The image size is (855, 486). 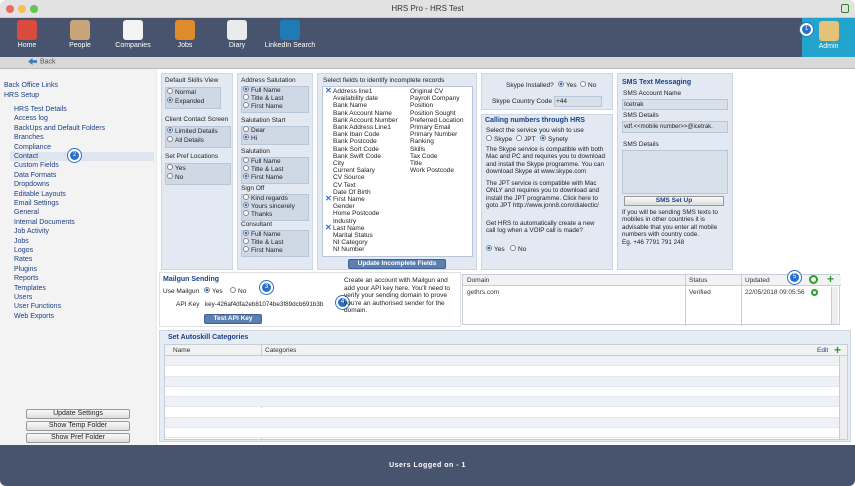 I want to click on incomplete-field-item: Work Postcode, so click(x=432, y=171).